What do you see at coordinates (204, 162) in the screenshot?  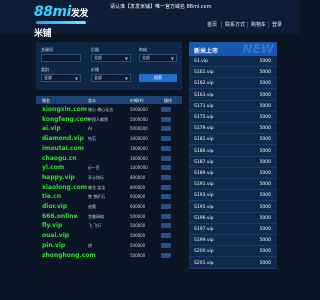 I see `listing-domain: S187.vip` at bounding box center [204, 162].